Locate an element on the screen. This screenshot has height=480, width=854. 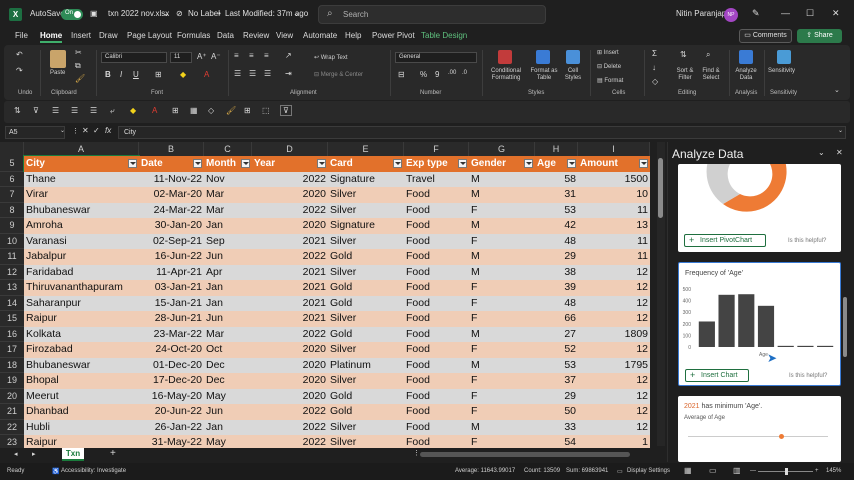
table-cell: 2022 is located at coordinates (290, 441).